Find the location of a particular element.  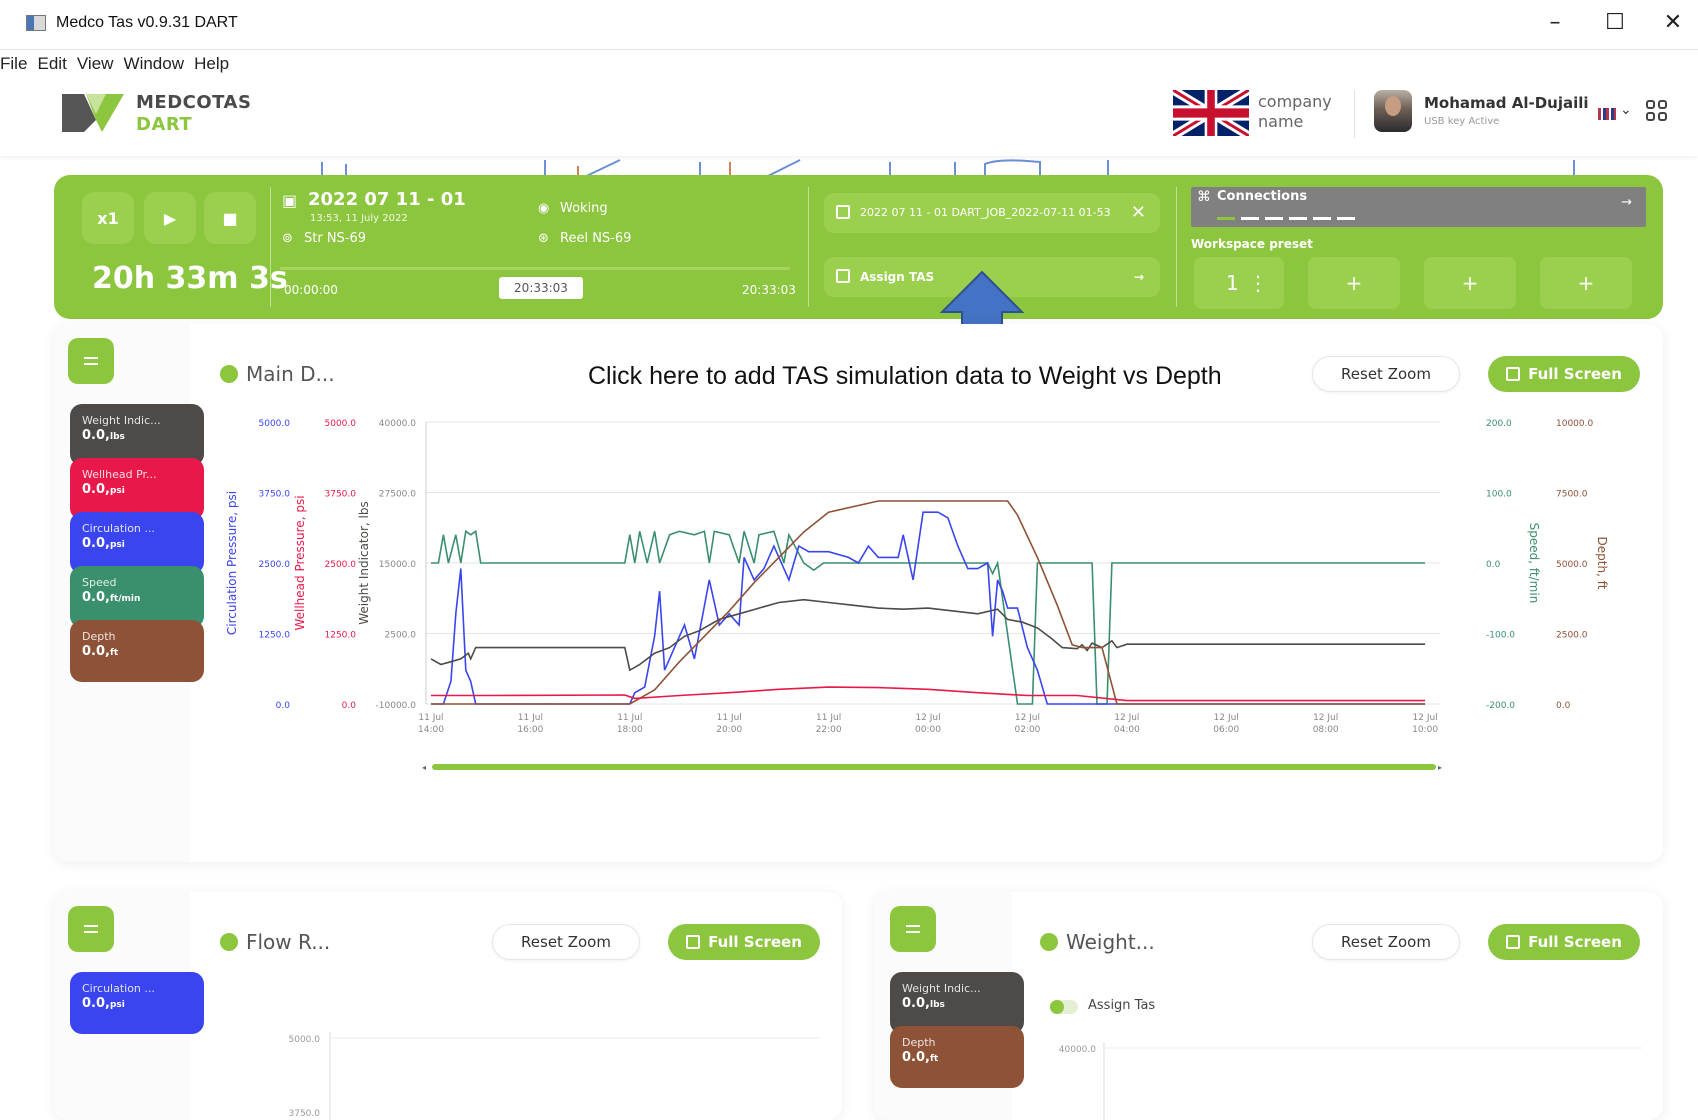

y-tick-label: 100.0 is located at coordinates (1499, 495).